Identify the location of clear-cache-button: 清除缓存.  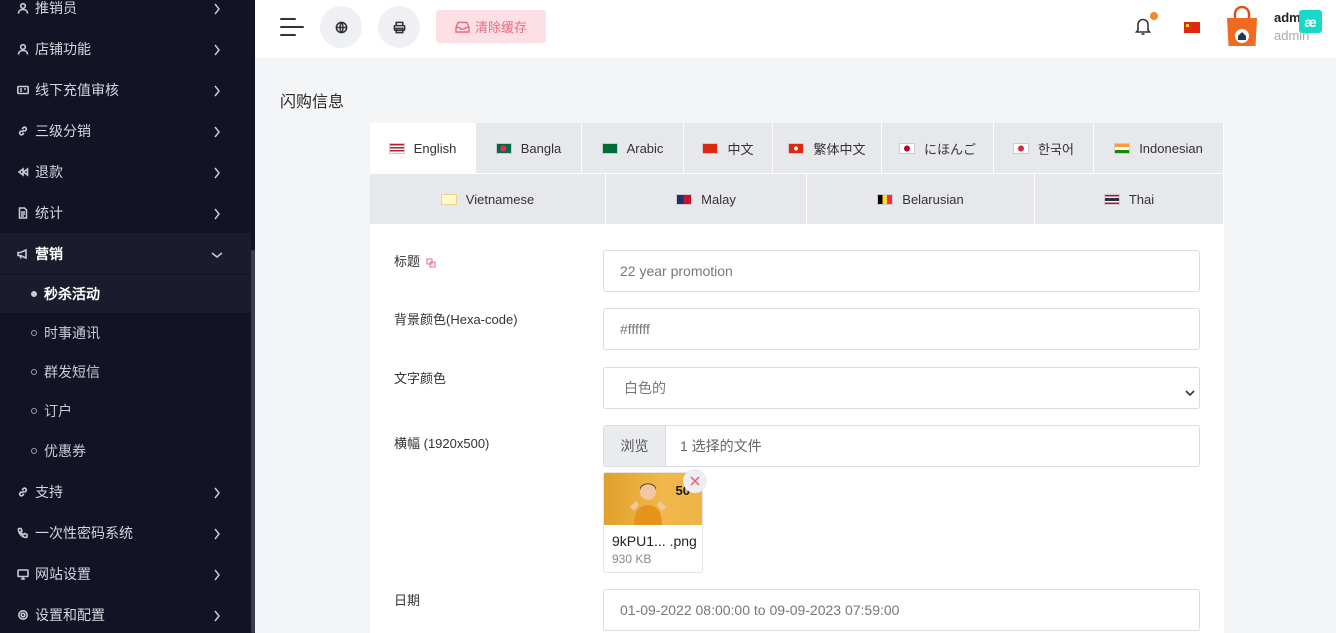
(491, 26).